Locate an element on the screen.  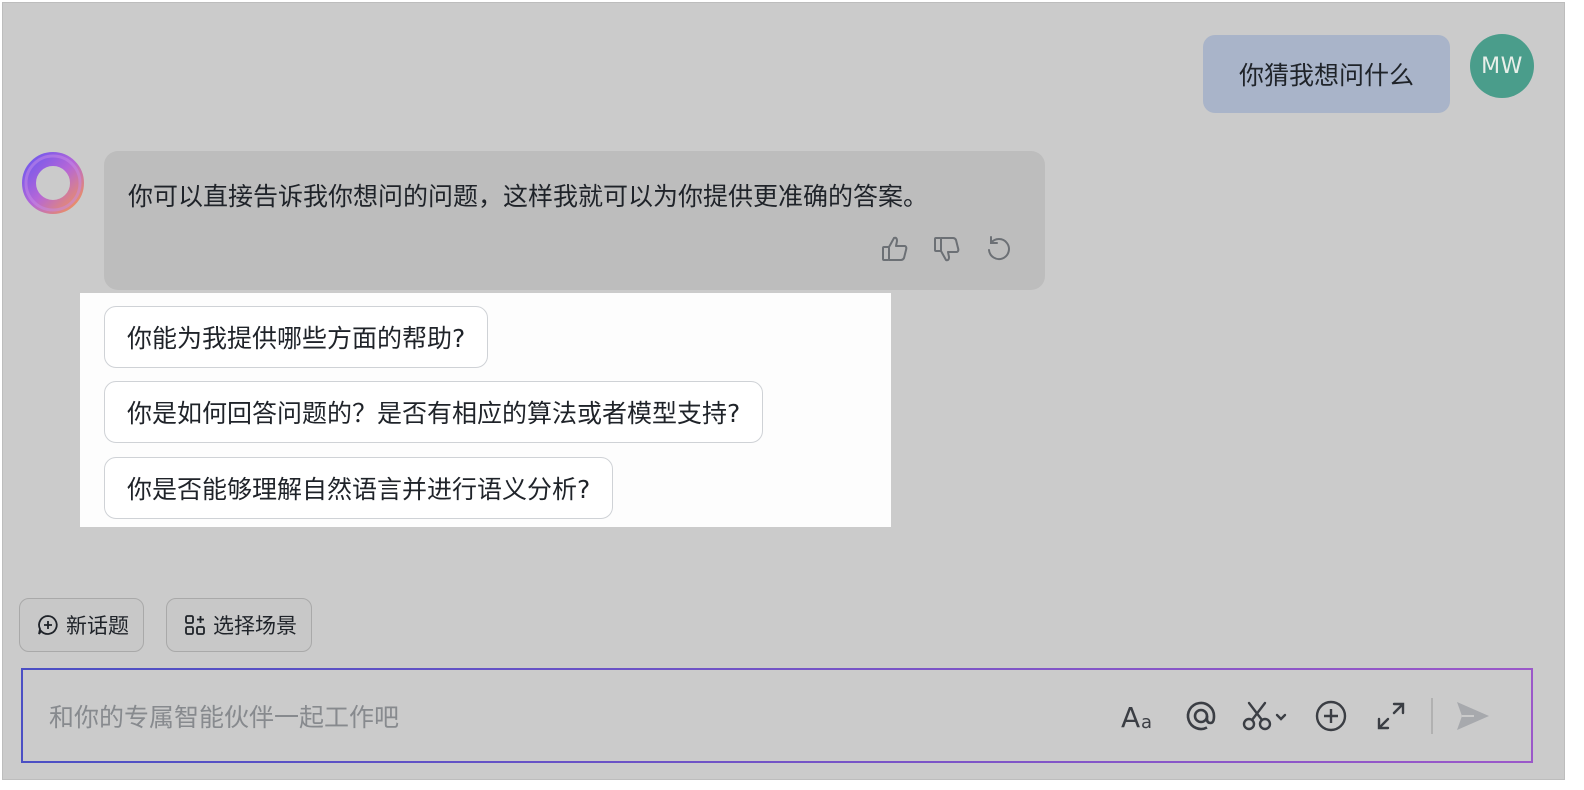
text-format-icon: A a is located at coordinates (1141, 716).